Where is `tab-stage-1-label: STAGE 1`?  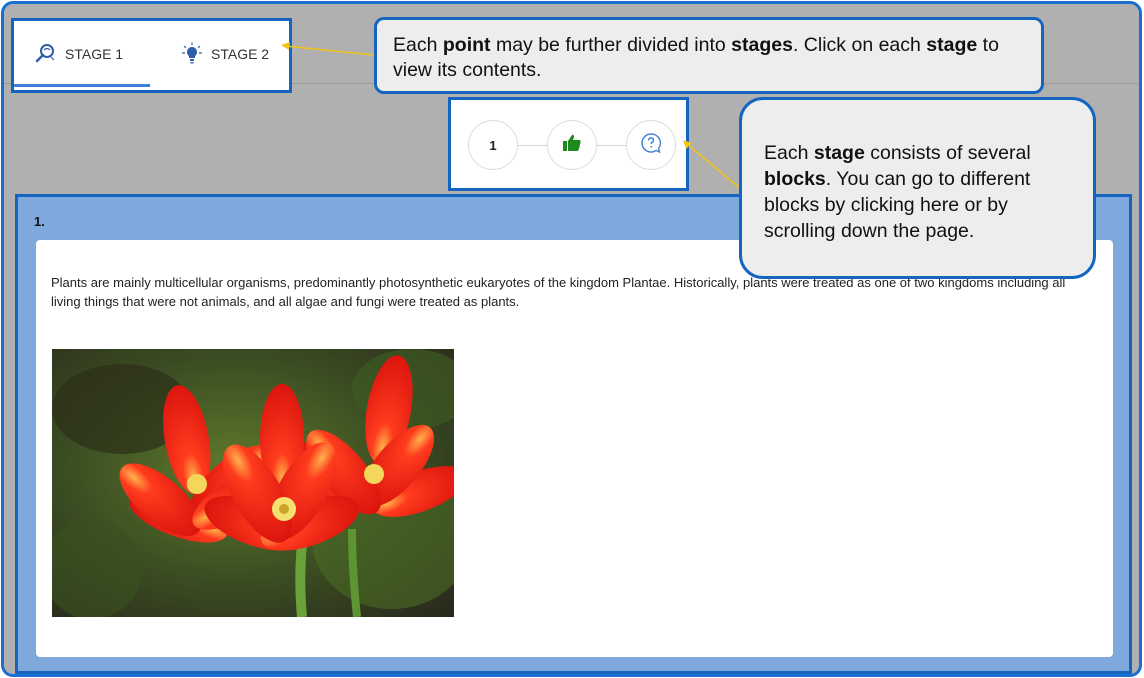 tab-stage-1-label: STAGE 1 is located at coordinates (94, 54).